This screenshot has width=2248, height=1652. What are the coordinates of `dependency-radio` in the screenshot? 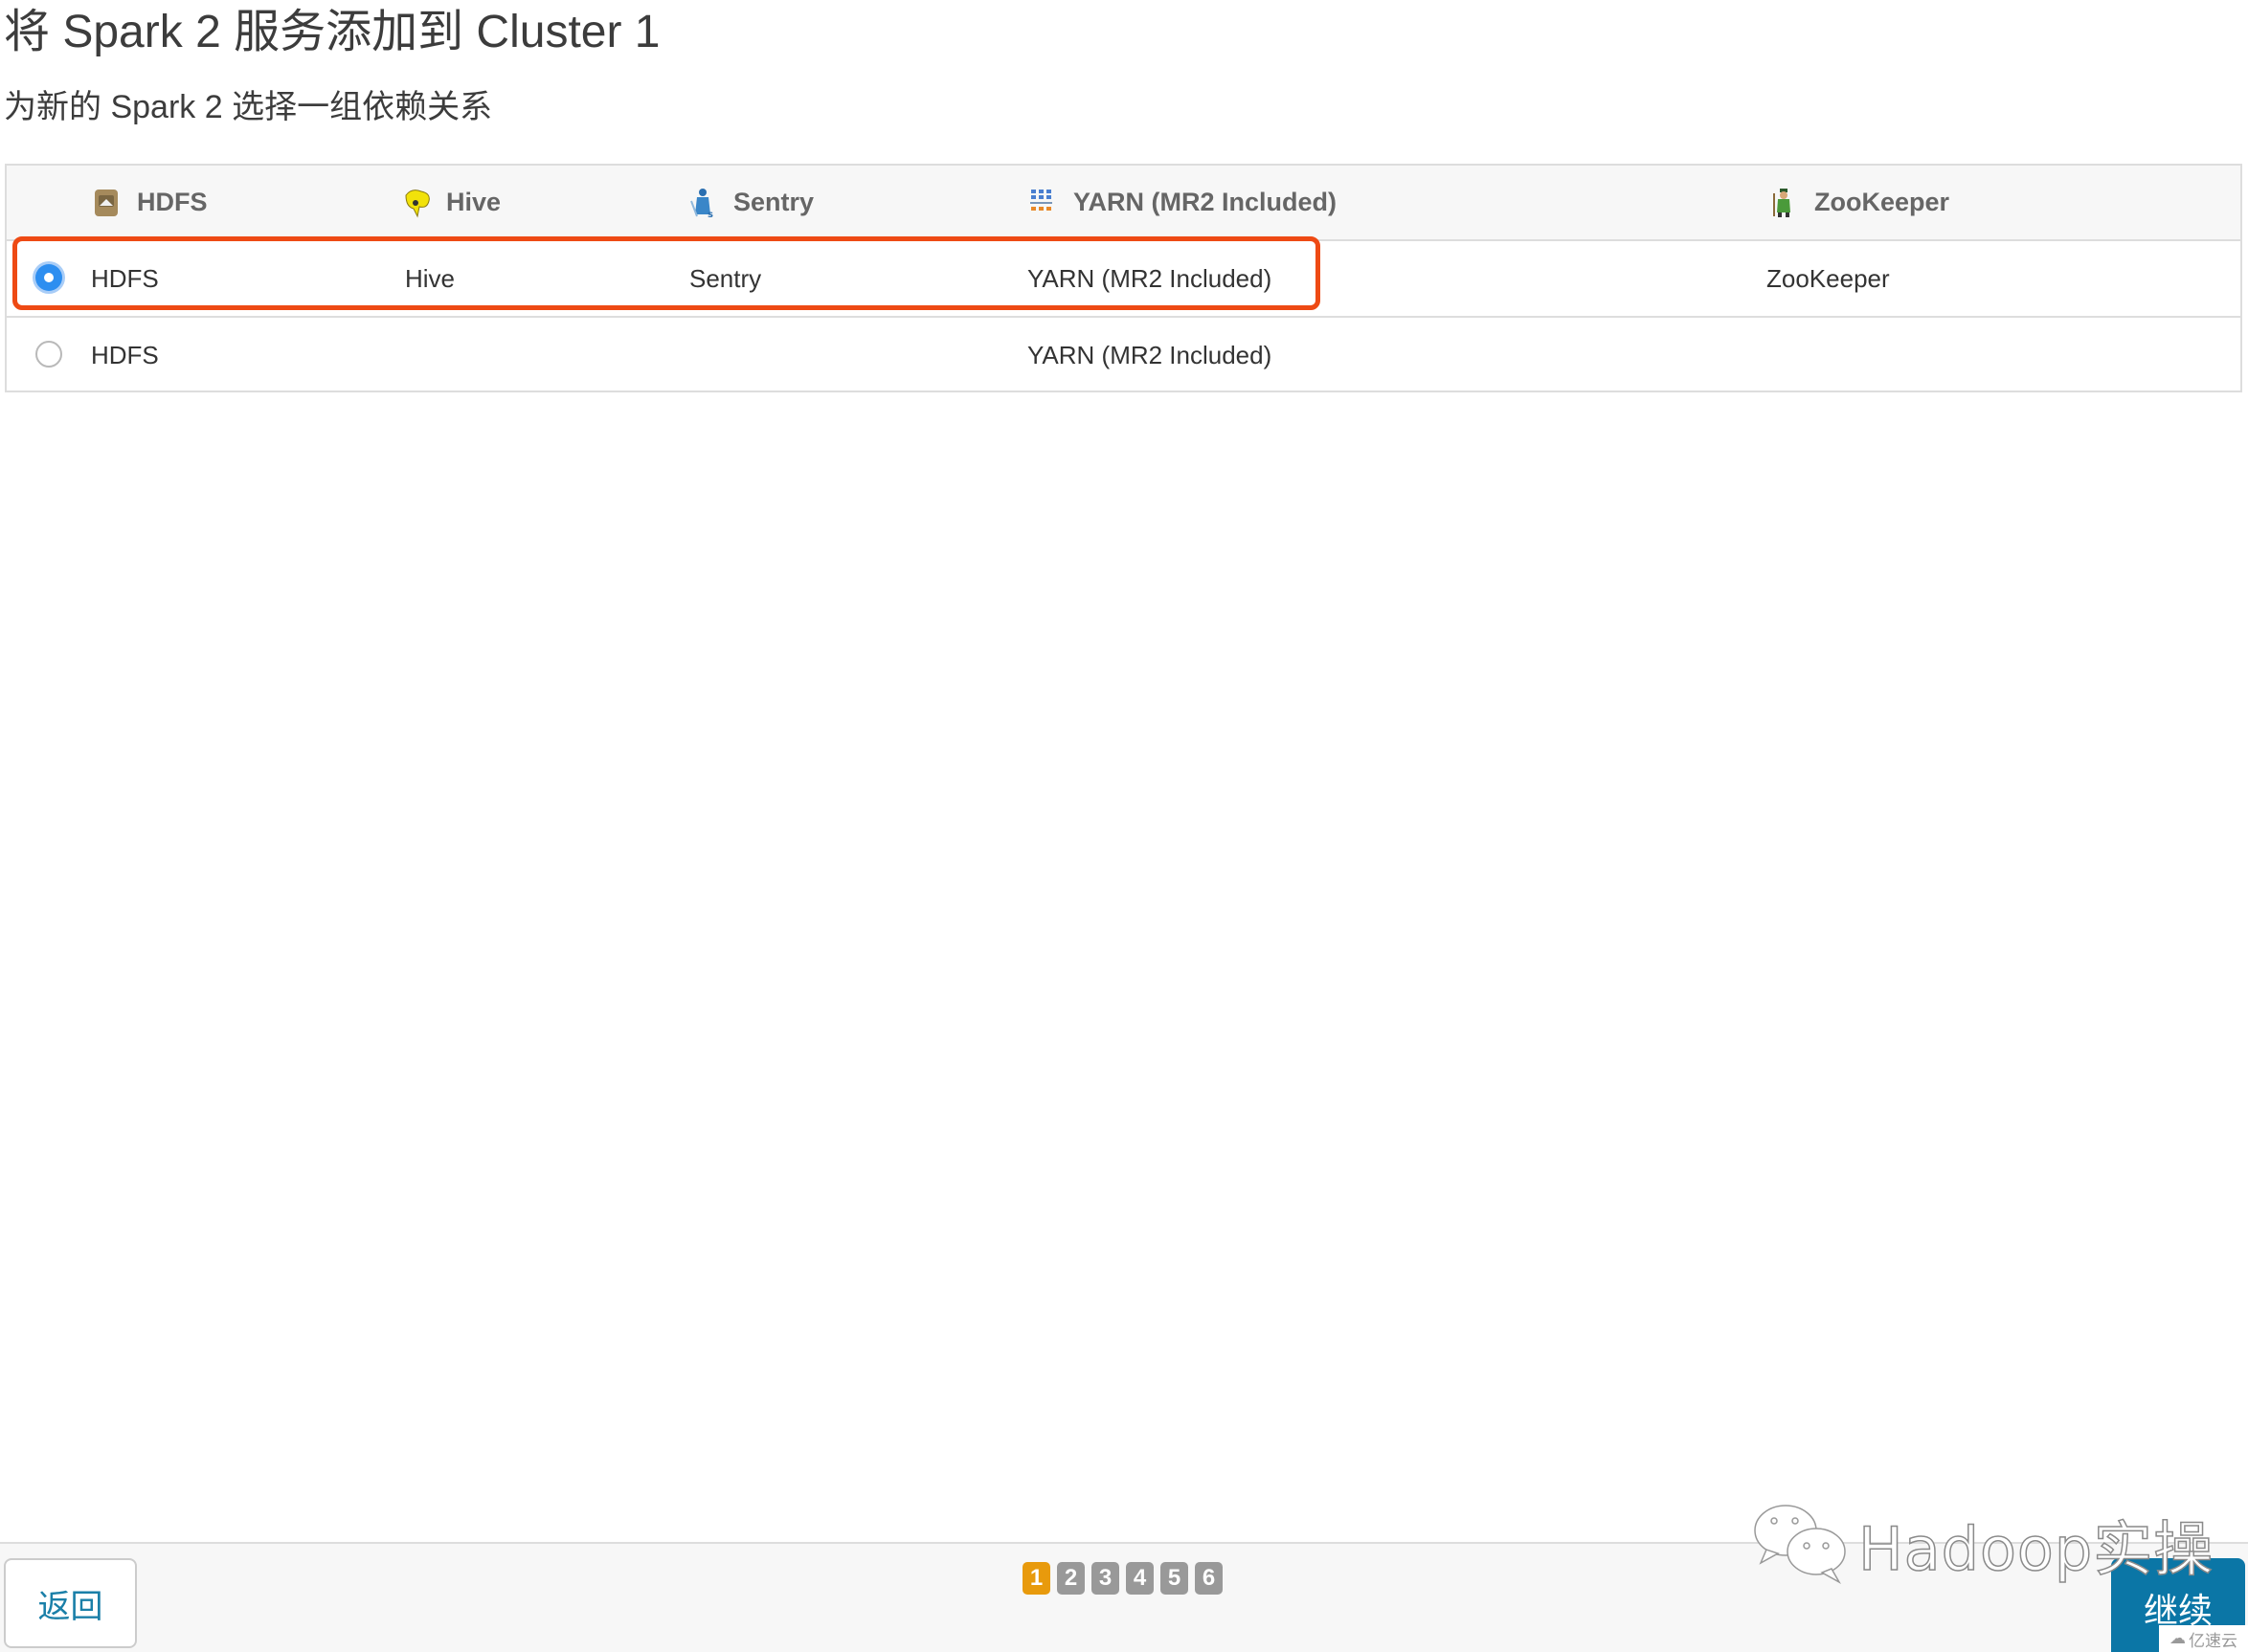 It's located at (48, 354).